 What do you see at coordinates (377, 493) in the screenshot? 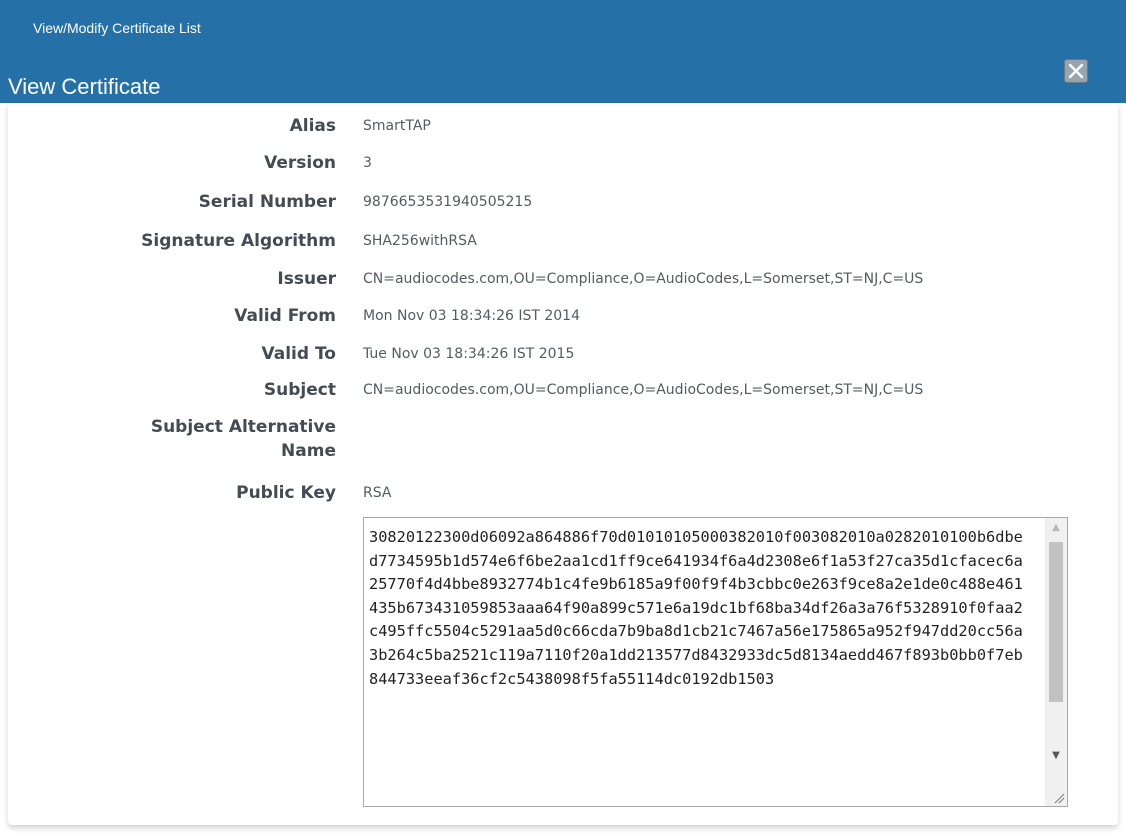
I see `field-value: RSA` at bounding box center [377, 493].